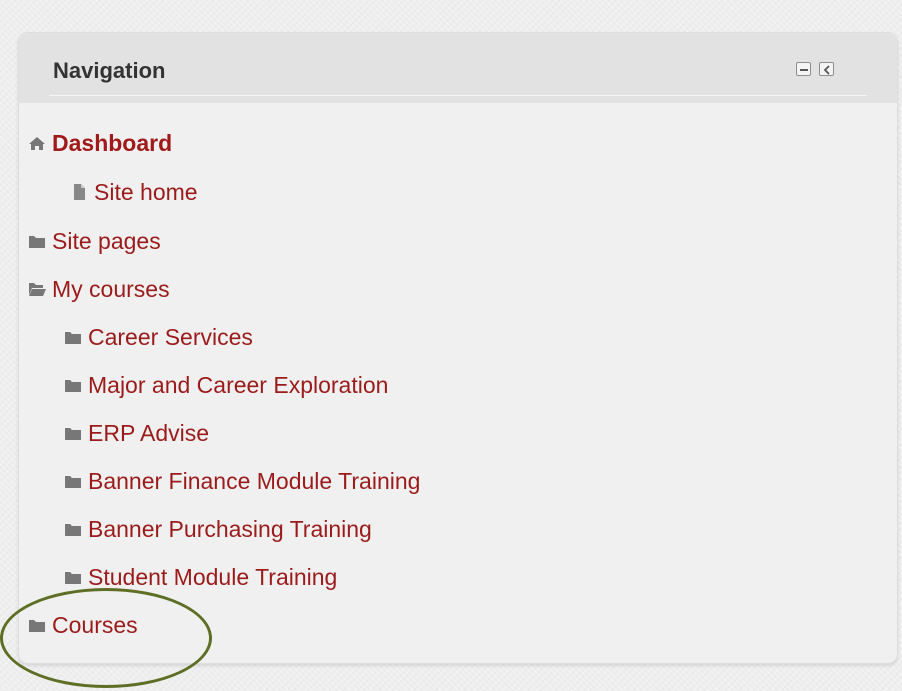 The width and height of the screenshot is (902, 691). I want to click on block-title: Navigation, so click(109, 70).